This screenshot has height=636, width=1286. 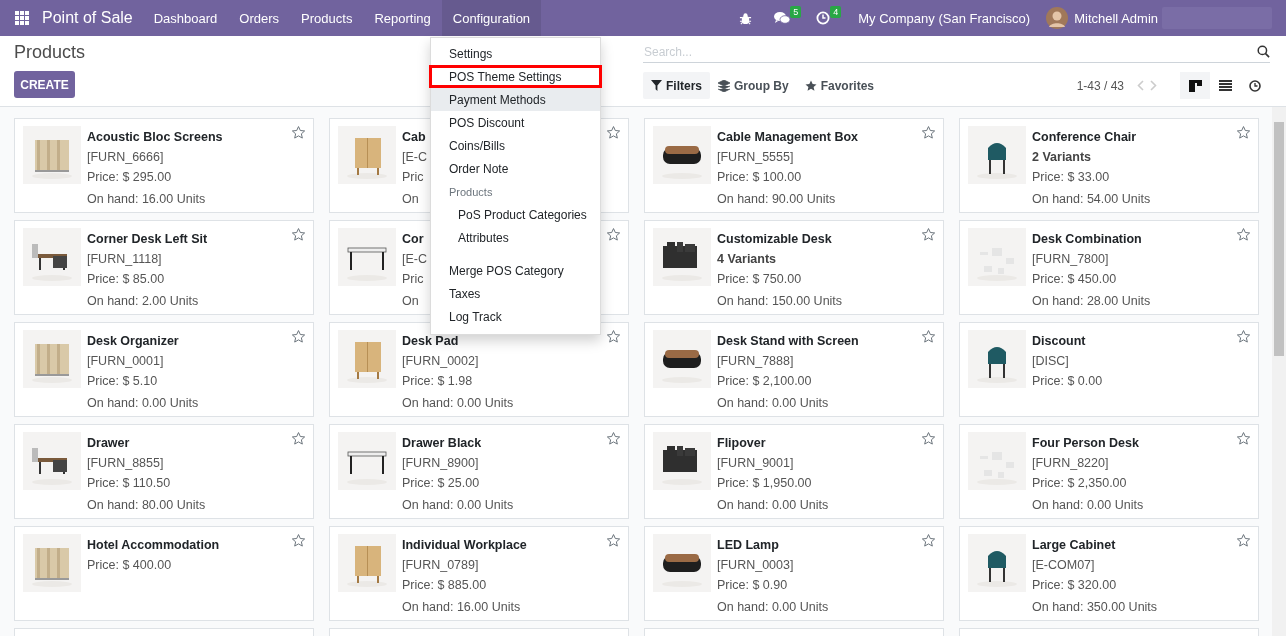 What do you see at coordinates (479, 573) in the screenshot?
I see `product-card: Individual Workplace [FURN_0789] Price: $ 885.00 On hand: 16.00 Units` at bounding box center [479, 573].